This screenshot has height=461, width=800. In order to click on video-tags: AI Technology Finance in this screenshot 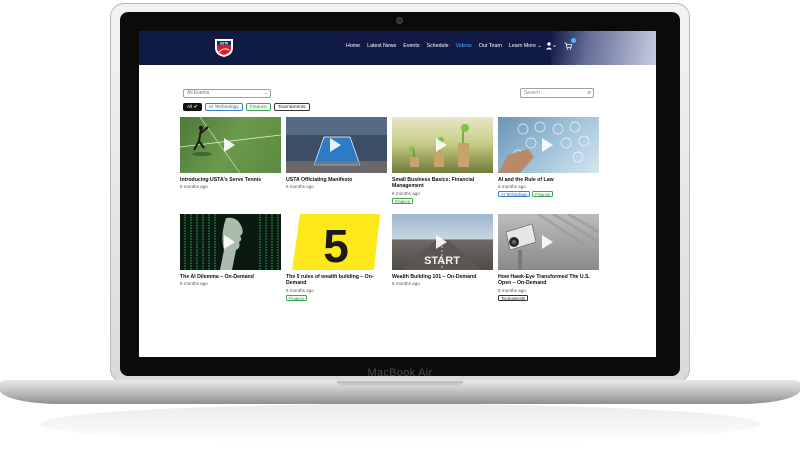, I will do `click(548, 194)`.